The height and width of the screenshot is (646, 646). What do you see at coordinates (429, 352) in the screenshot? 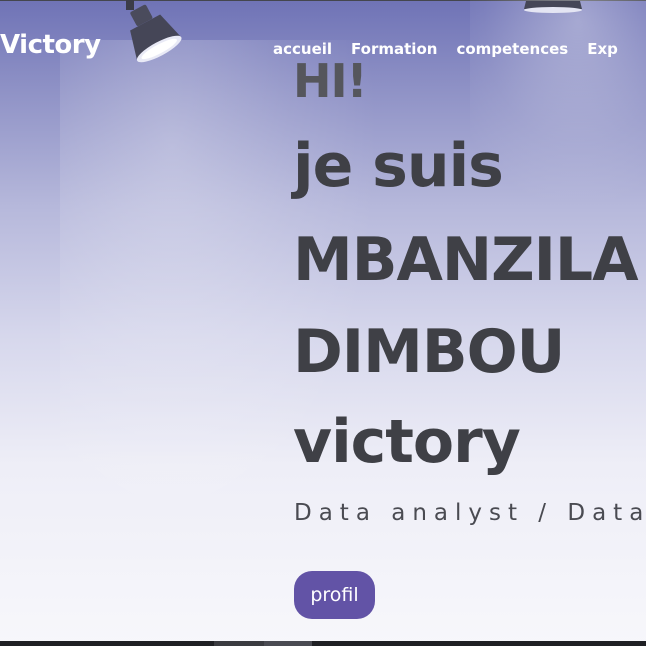
I see `hero-line-middle-name: DIMBOU` at bounding box center [429, 352].